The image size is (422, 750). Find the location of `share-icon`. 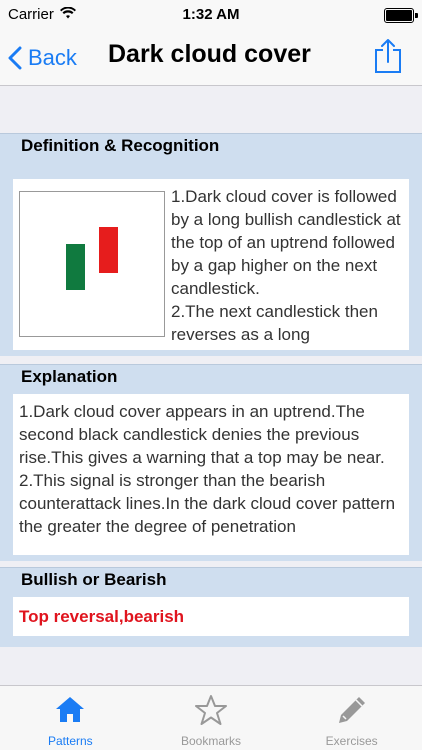

share-icon is located at coordinates (388, 58).